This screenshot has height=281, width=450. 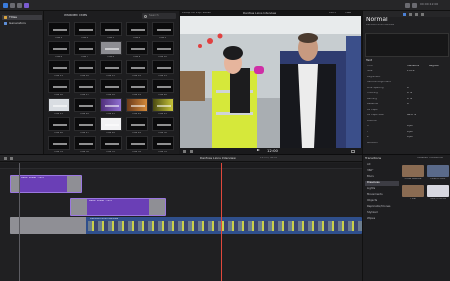 What do you see at coordinates (58, 88) in the screenshot?
I see `title-thumbnail: Title 16` at bounding box center [58, 88].